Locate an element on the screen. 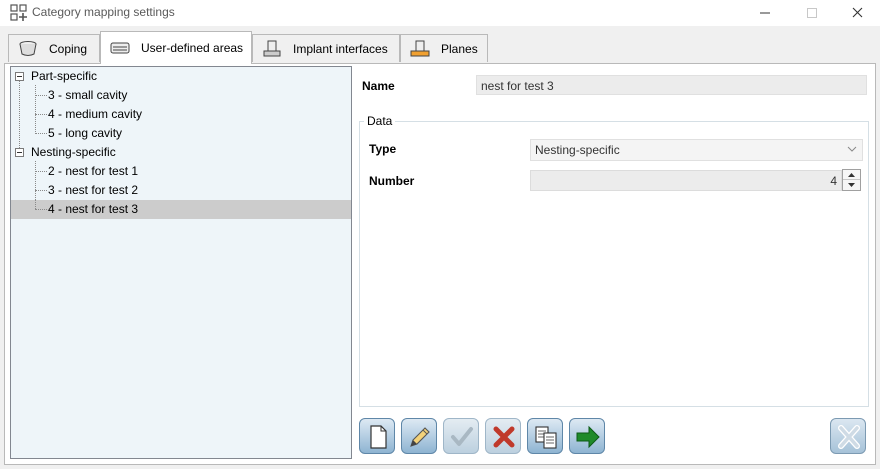 The width and height of the screenshot is (880, 469). tree-item: 4 - medium cavity is located at coordinates (181, 114).